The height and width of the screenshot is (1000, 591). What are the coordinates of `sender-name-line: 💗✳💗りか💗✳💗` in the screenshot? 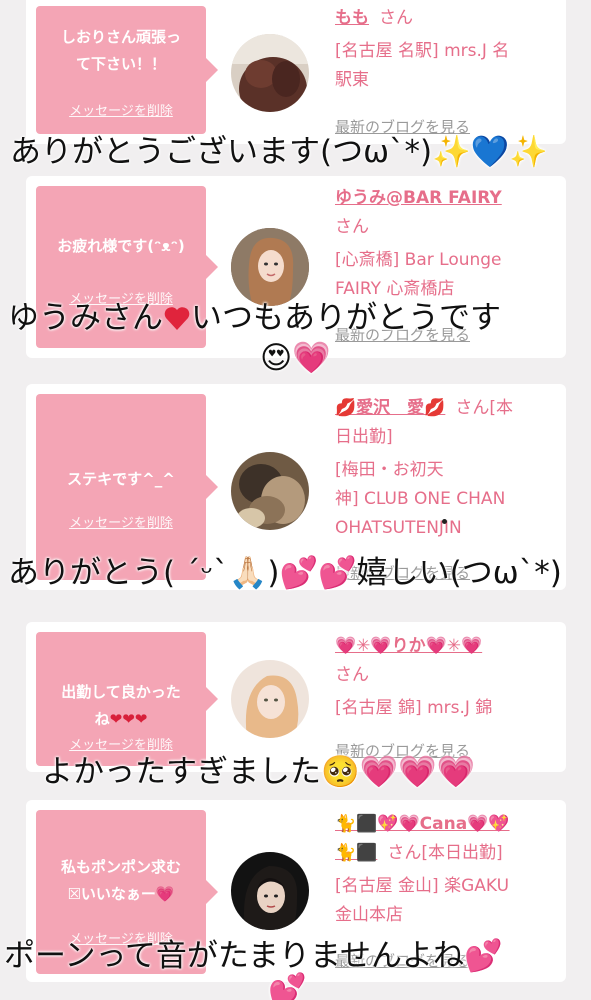 It's located at (447, 646).